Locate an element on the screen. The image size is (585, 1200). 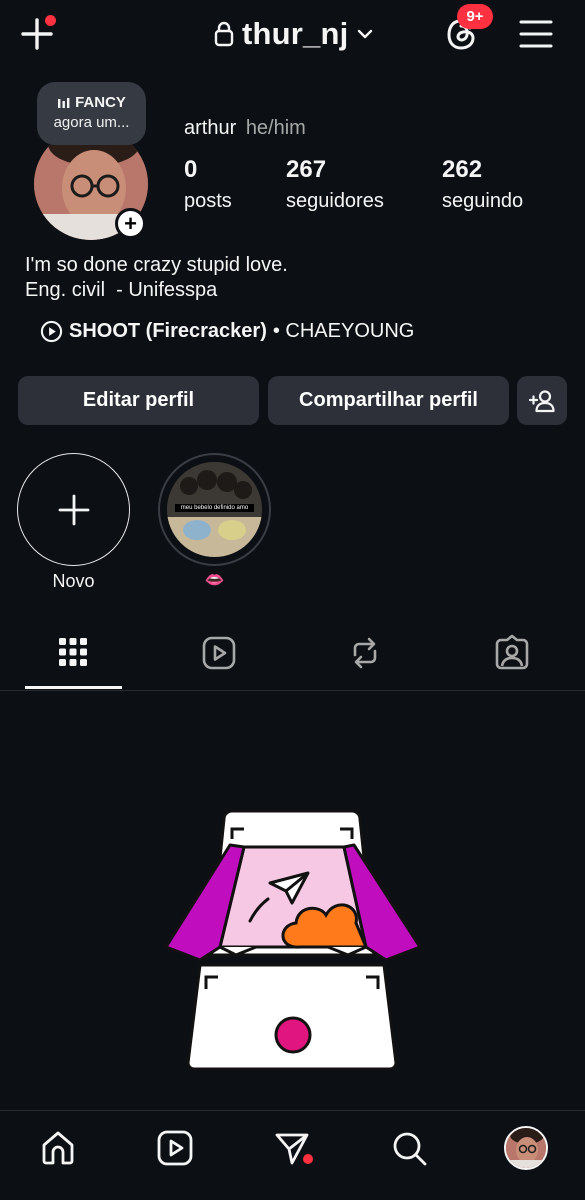
plus-icon is located at coordinates (73, 509).